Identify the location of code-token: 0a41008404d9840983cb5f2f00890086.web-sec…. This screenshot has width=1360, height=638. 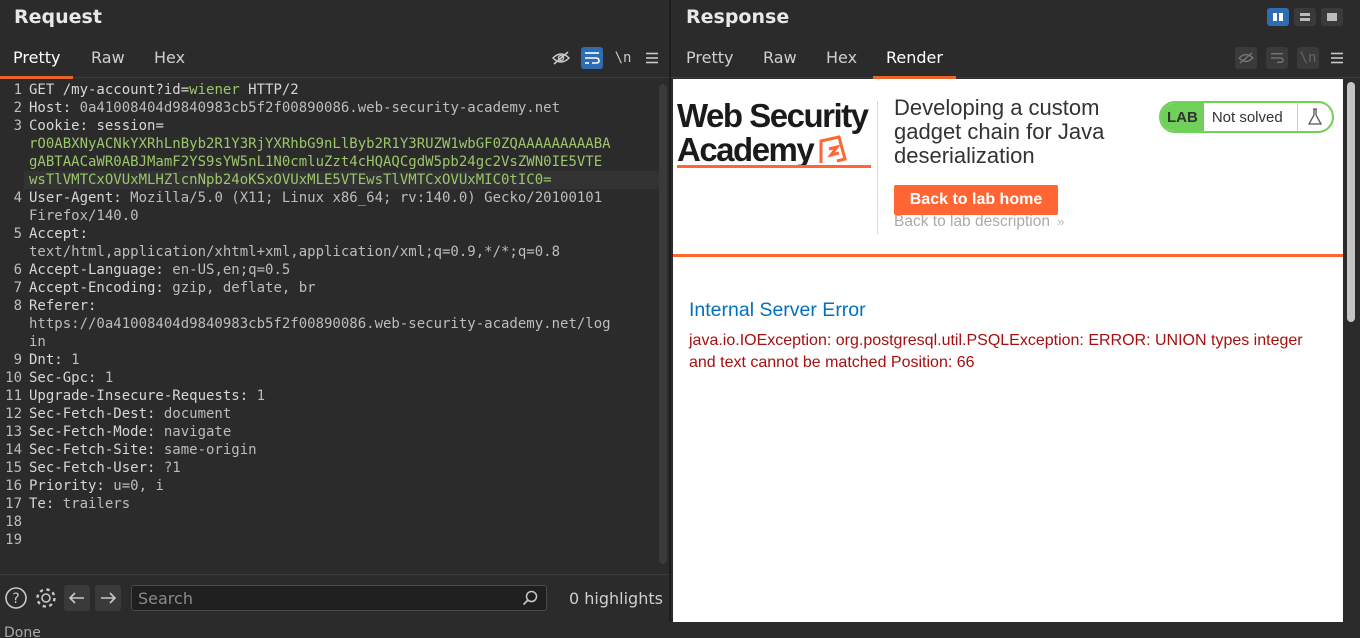
(320, 108).